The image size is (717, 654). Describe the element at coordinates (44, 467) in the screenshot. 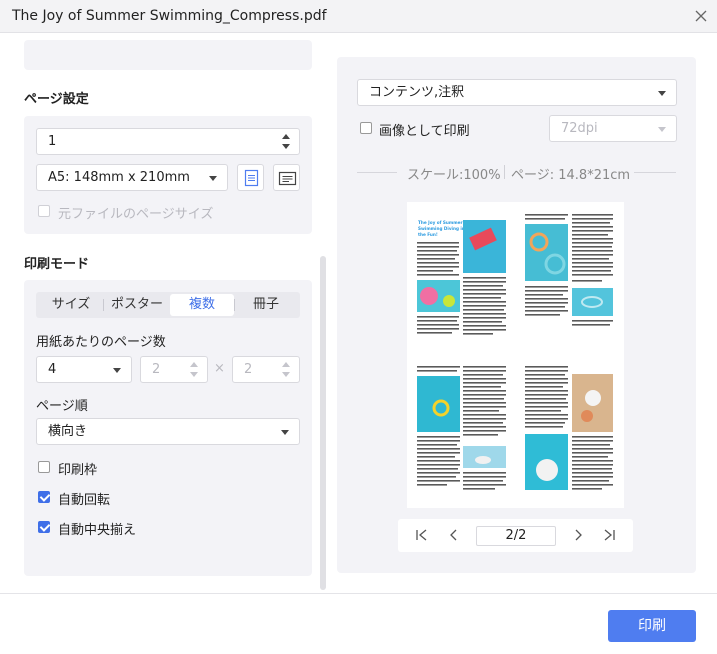

I see `print-border-checkbox` at that location.